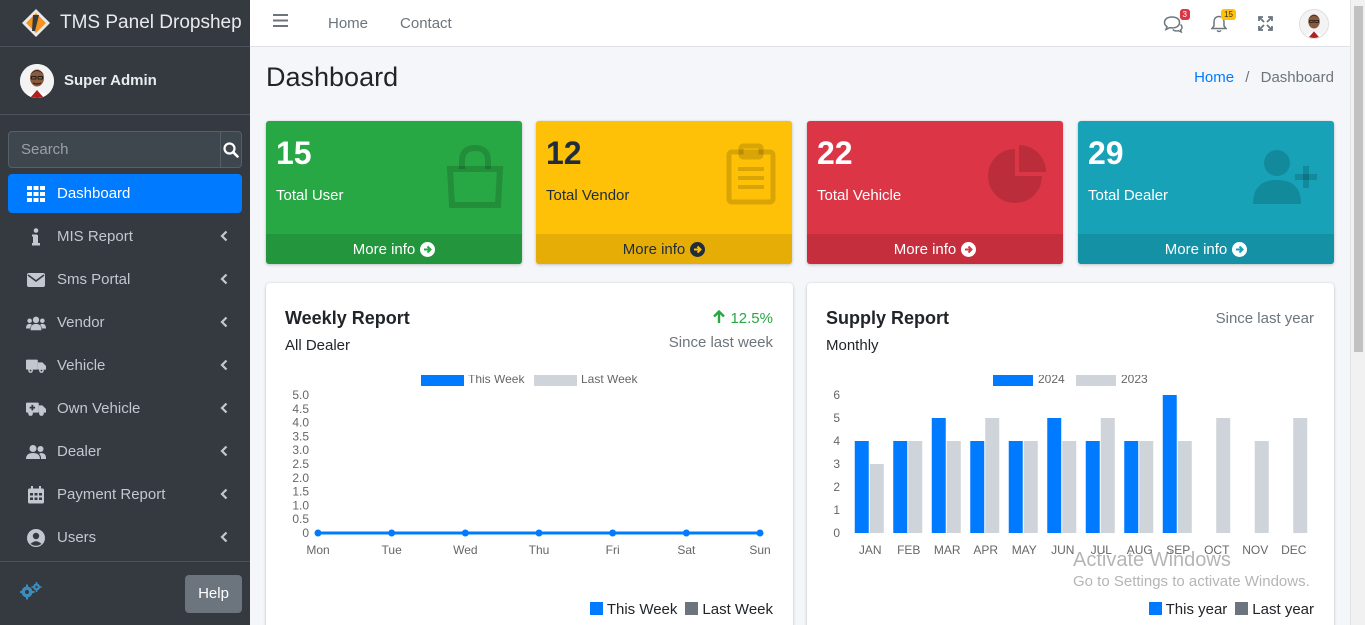  What do you see at coordinates (300, 436) in the screenshot?
I see `y-tick-label: 3.5` at bounding box center [300, 436].